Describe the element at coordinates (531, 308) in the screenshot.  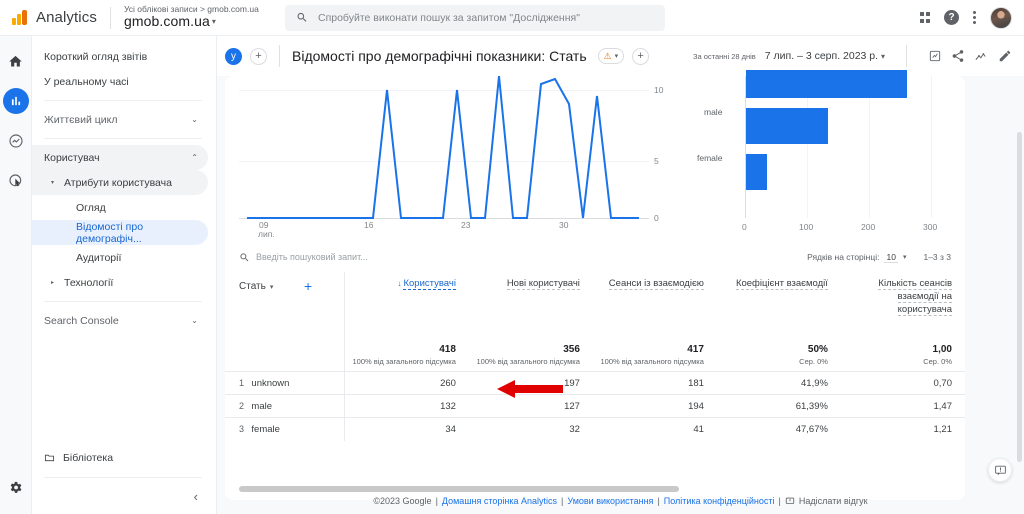
I see `column-header-new-users: Нові користувачі` at that location.